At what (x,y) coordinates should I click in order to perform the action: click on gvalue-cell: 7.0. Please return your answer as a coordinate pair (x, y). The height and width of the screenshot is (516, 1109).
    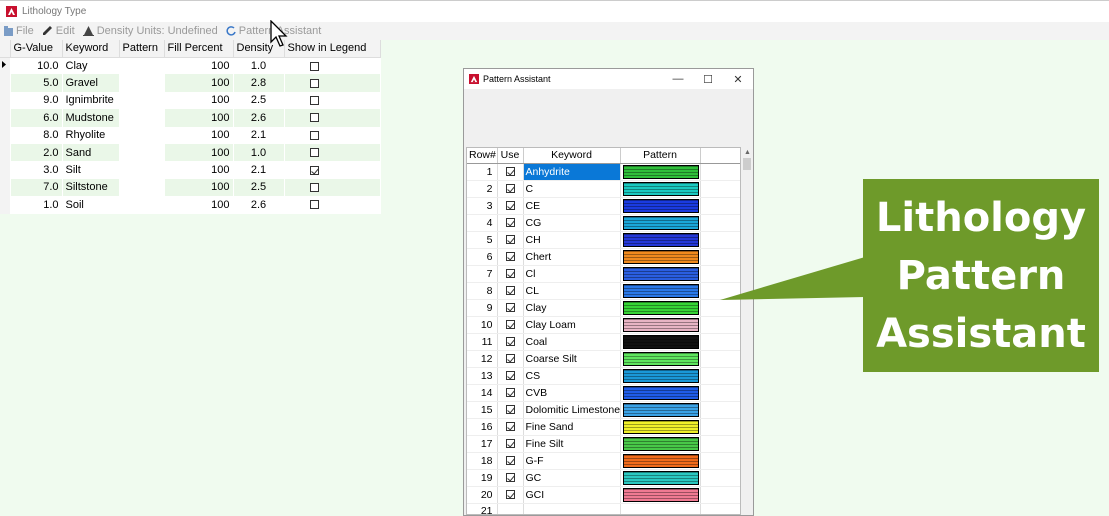
    Looking at the image, I should click on (36, 187).